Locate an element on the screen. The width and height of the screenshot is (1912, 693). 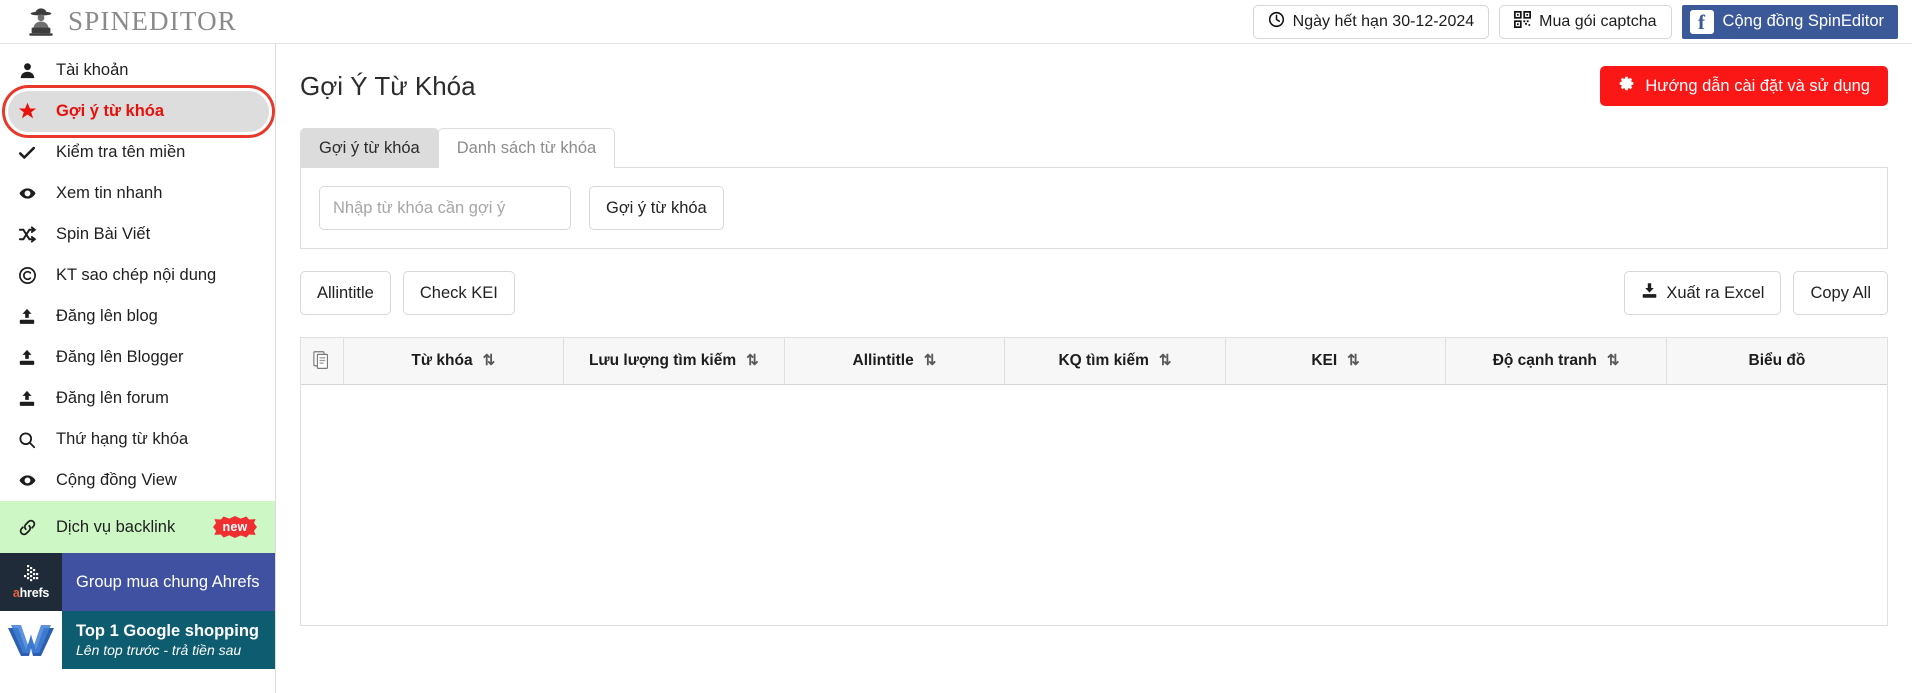
buy-captcha-button: Mua gói captcha is located at coordinates (1585, 21).